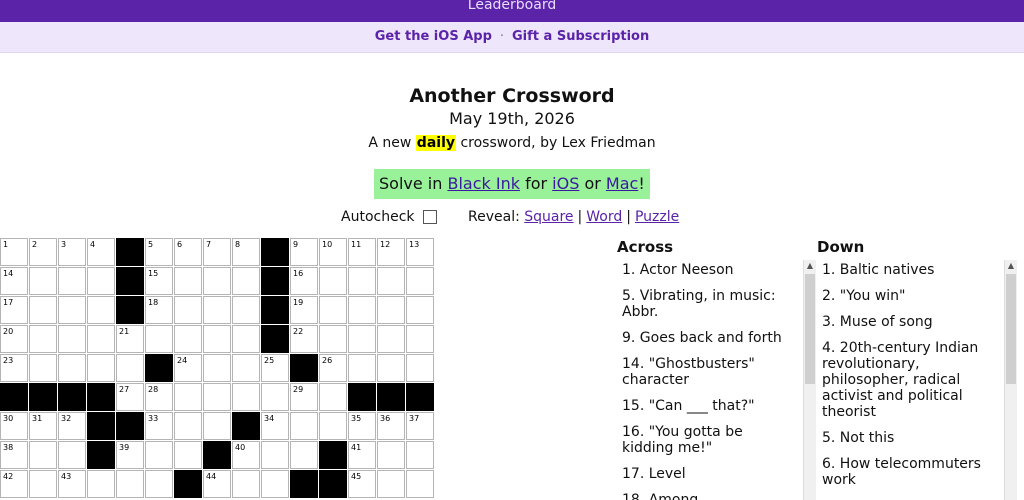  I want to click on down-scrollbar: ▲, so click(1010, 380).